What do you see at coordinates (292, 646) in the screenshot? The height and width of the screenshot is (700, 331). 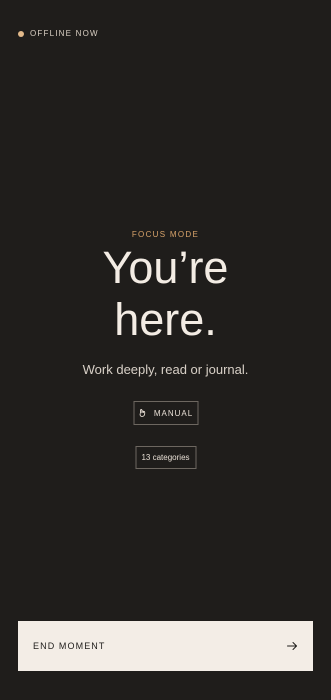 I see `arrow-right-icon` at bounding box center [292, 646].